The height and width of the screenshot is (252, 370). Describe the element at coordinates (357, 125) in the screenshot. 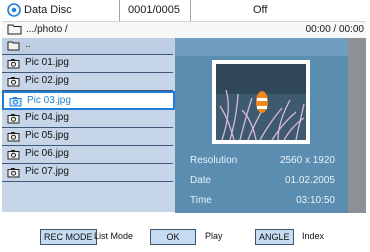

I see `scrollbar` at that location.